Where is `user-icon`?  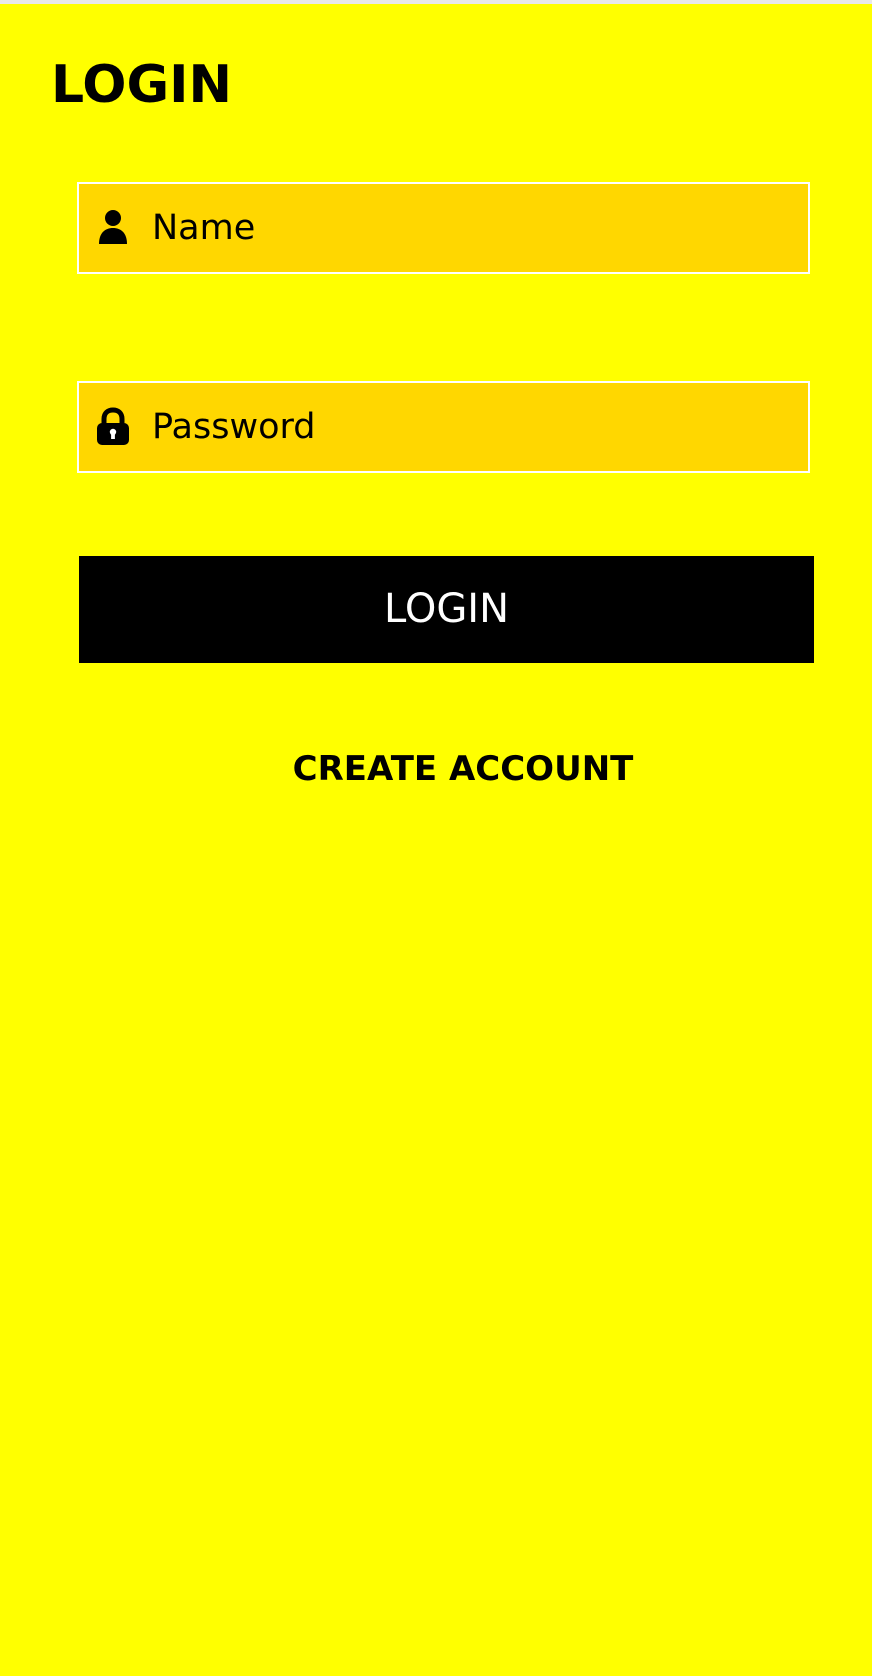
user-icon is located at coordinates (113, 228).